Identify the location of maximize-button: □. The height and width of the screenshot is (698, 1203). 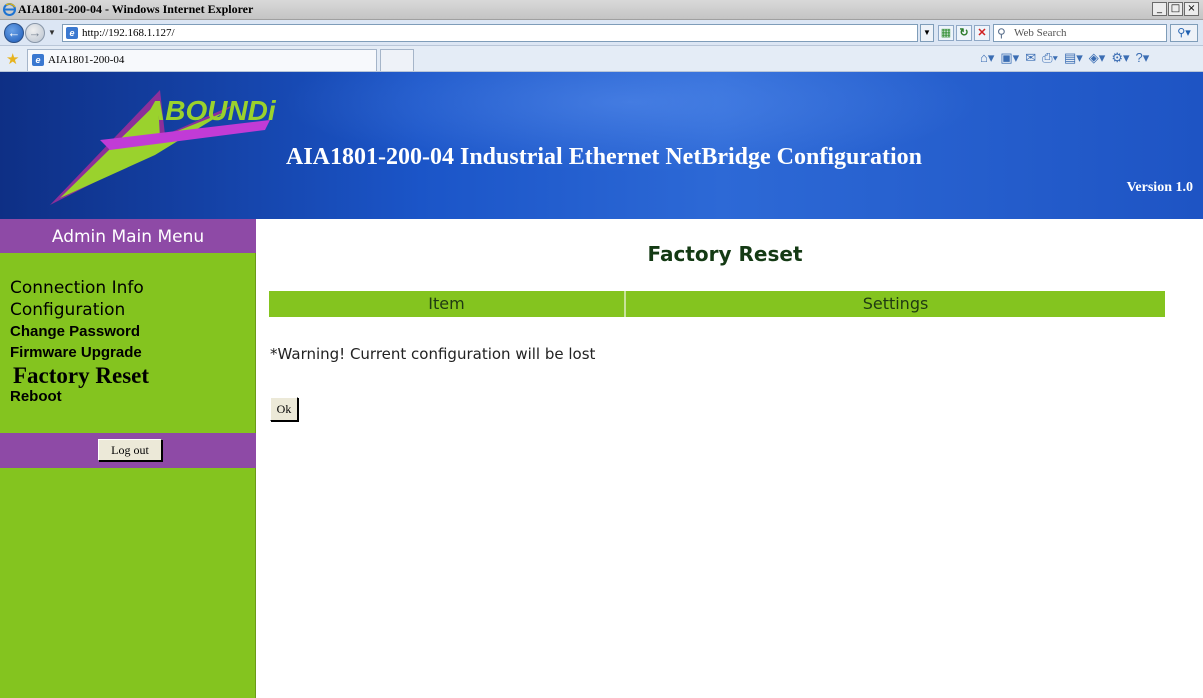
(1175, 9).